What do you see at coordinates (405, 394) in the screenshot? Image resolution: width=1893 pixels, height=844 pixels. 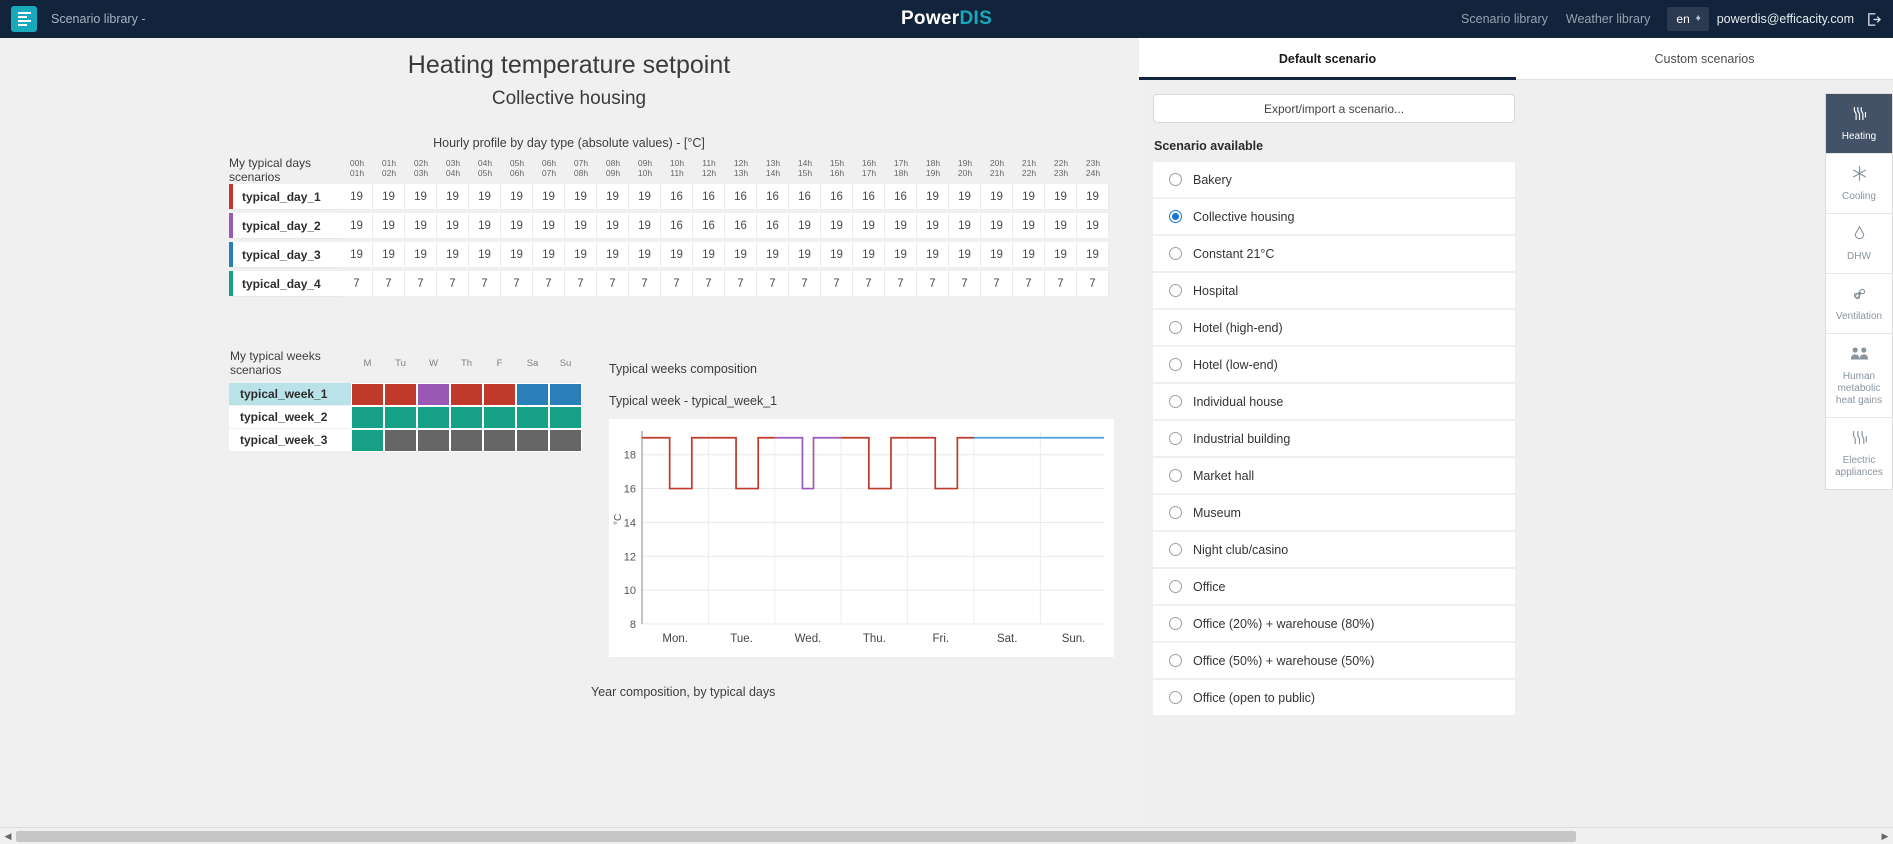 I see `table-row: typical_week_1` at bounding box center [405, 394].